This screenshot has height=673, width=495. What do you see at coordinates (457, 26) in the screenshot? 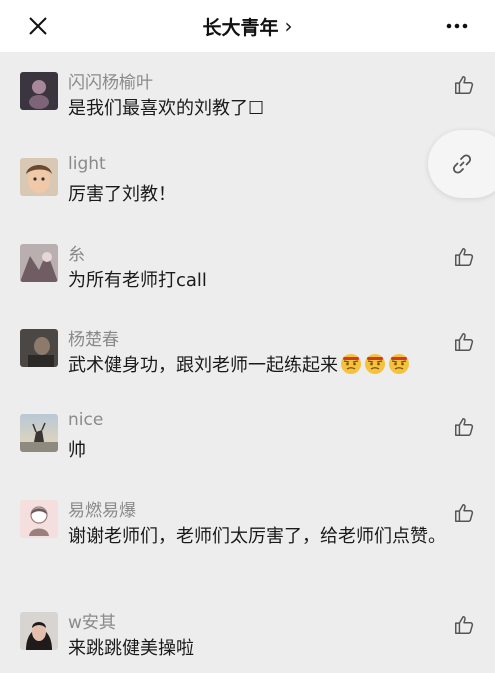
I see `more-icon` at bounding box center [457, 26].